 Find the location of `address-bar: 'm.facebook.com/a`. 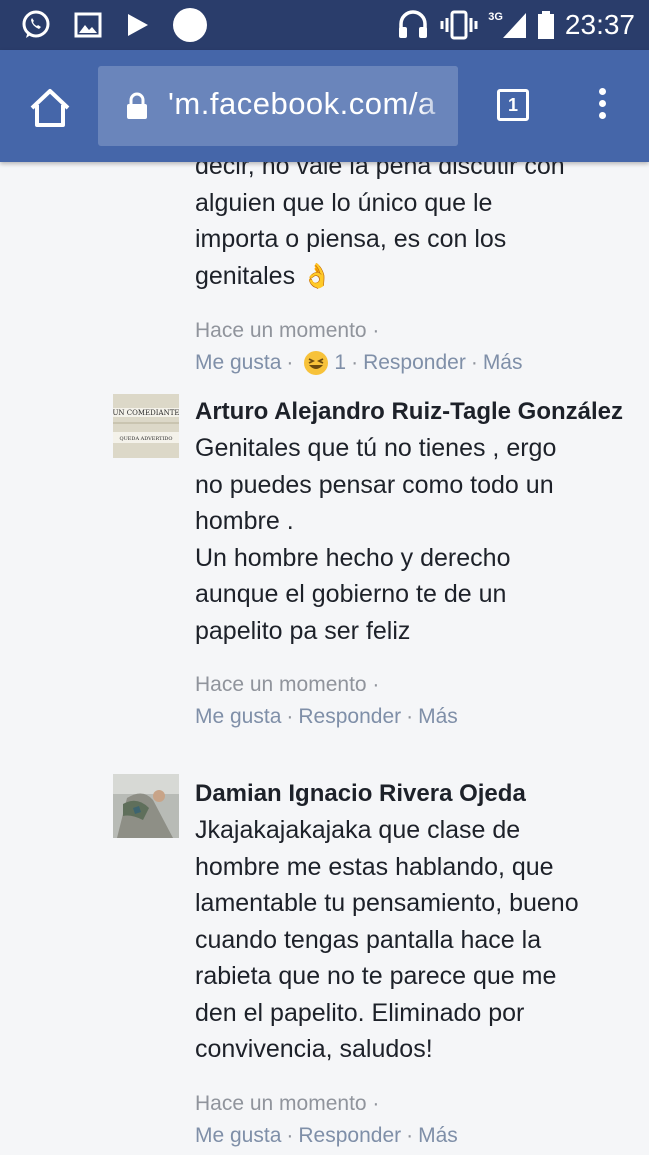

address-bar: 'm.facebook.com/a is located at coordinates (278, 106).